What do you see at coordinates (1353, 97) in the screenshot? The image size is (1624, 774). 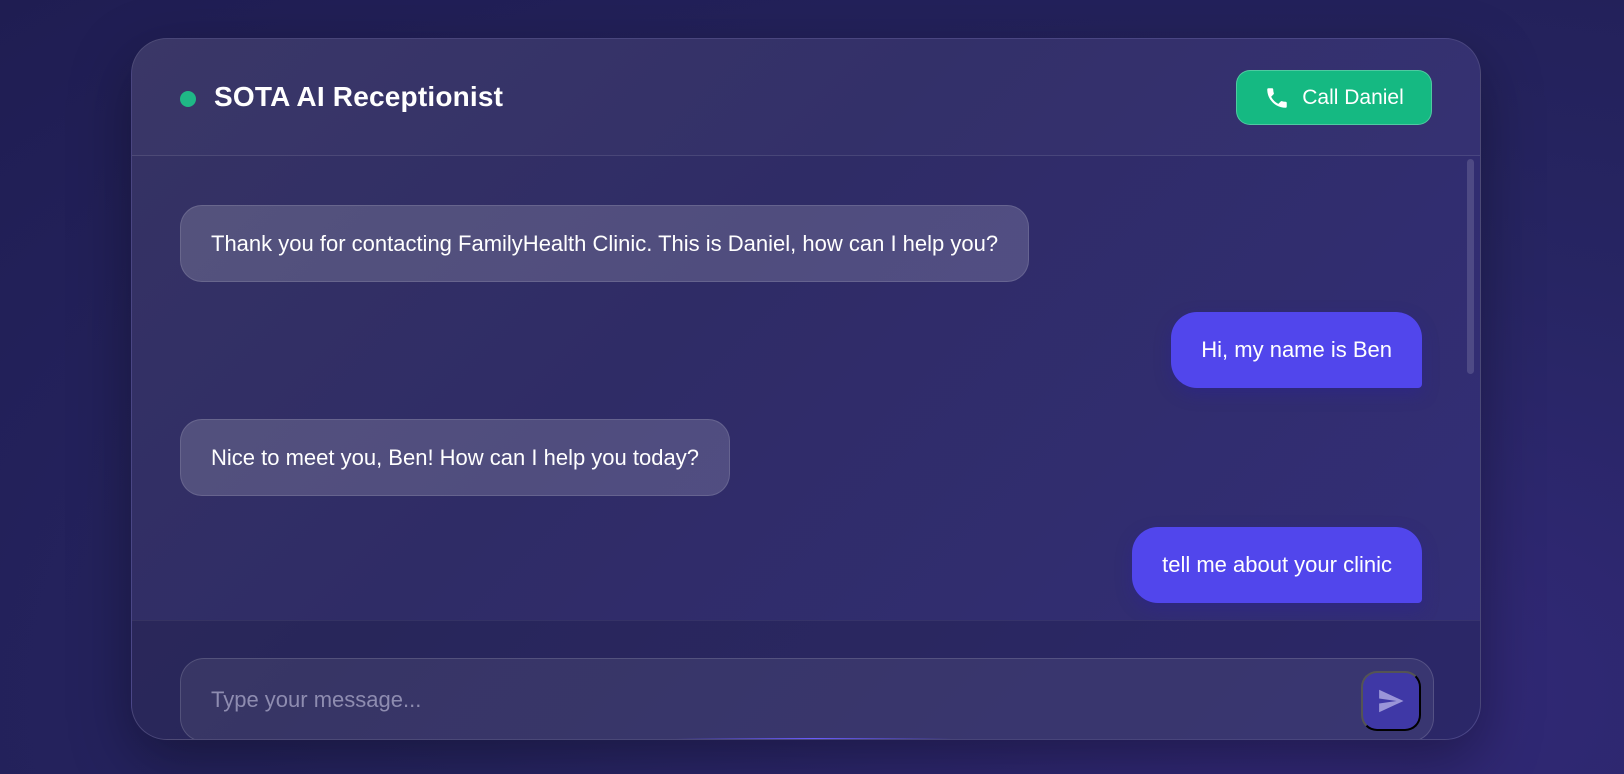 I see `call-button-label: Call Daniel` at bounding box center [1353, 97].